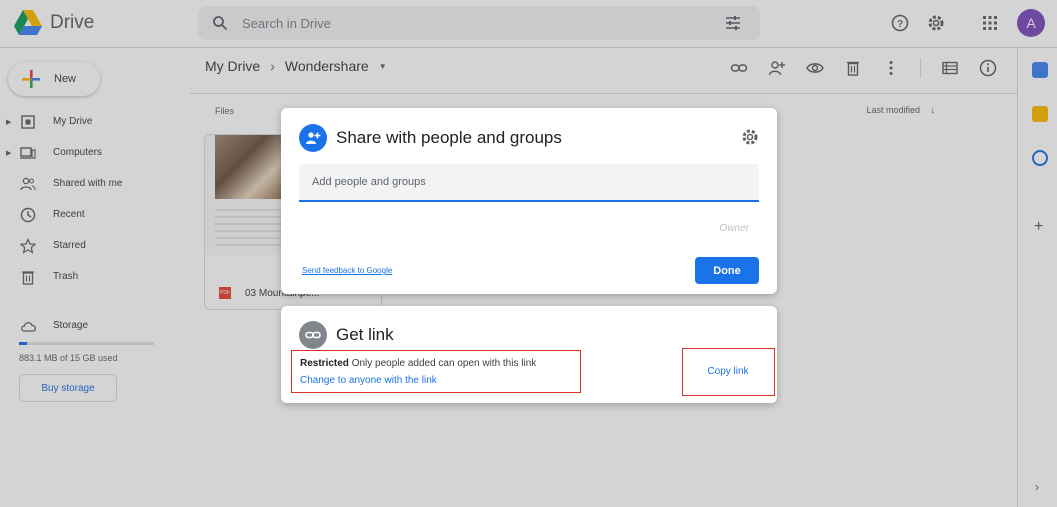  Describe the element at coordinates (449, 137) in the screenshot. I see `share-dialog-title: Share with people and groups` at that location.